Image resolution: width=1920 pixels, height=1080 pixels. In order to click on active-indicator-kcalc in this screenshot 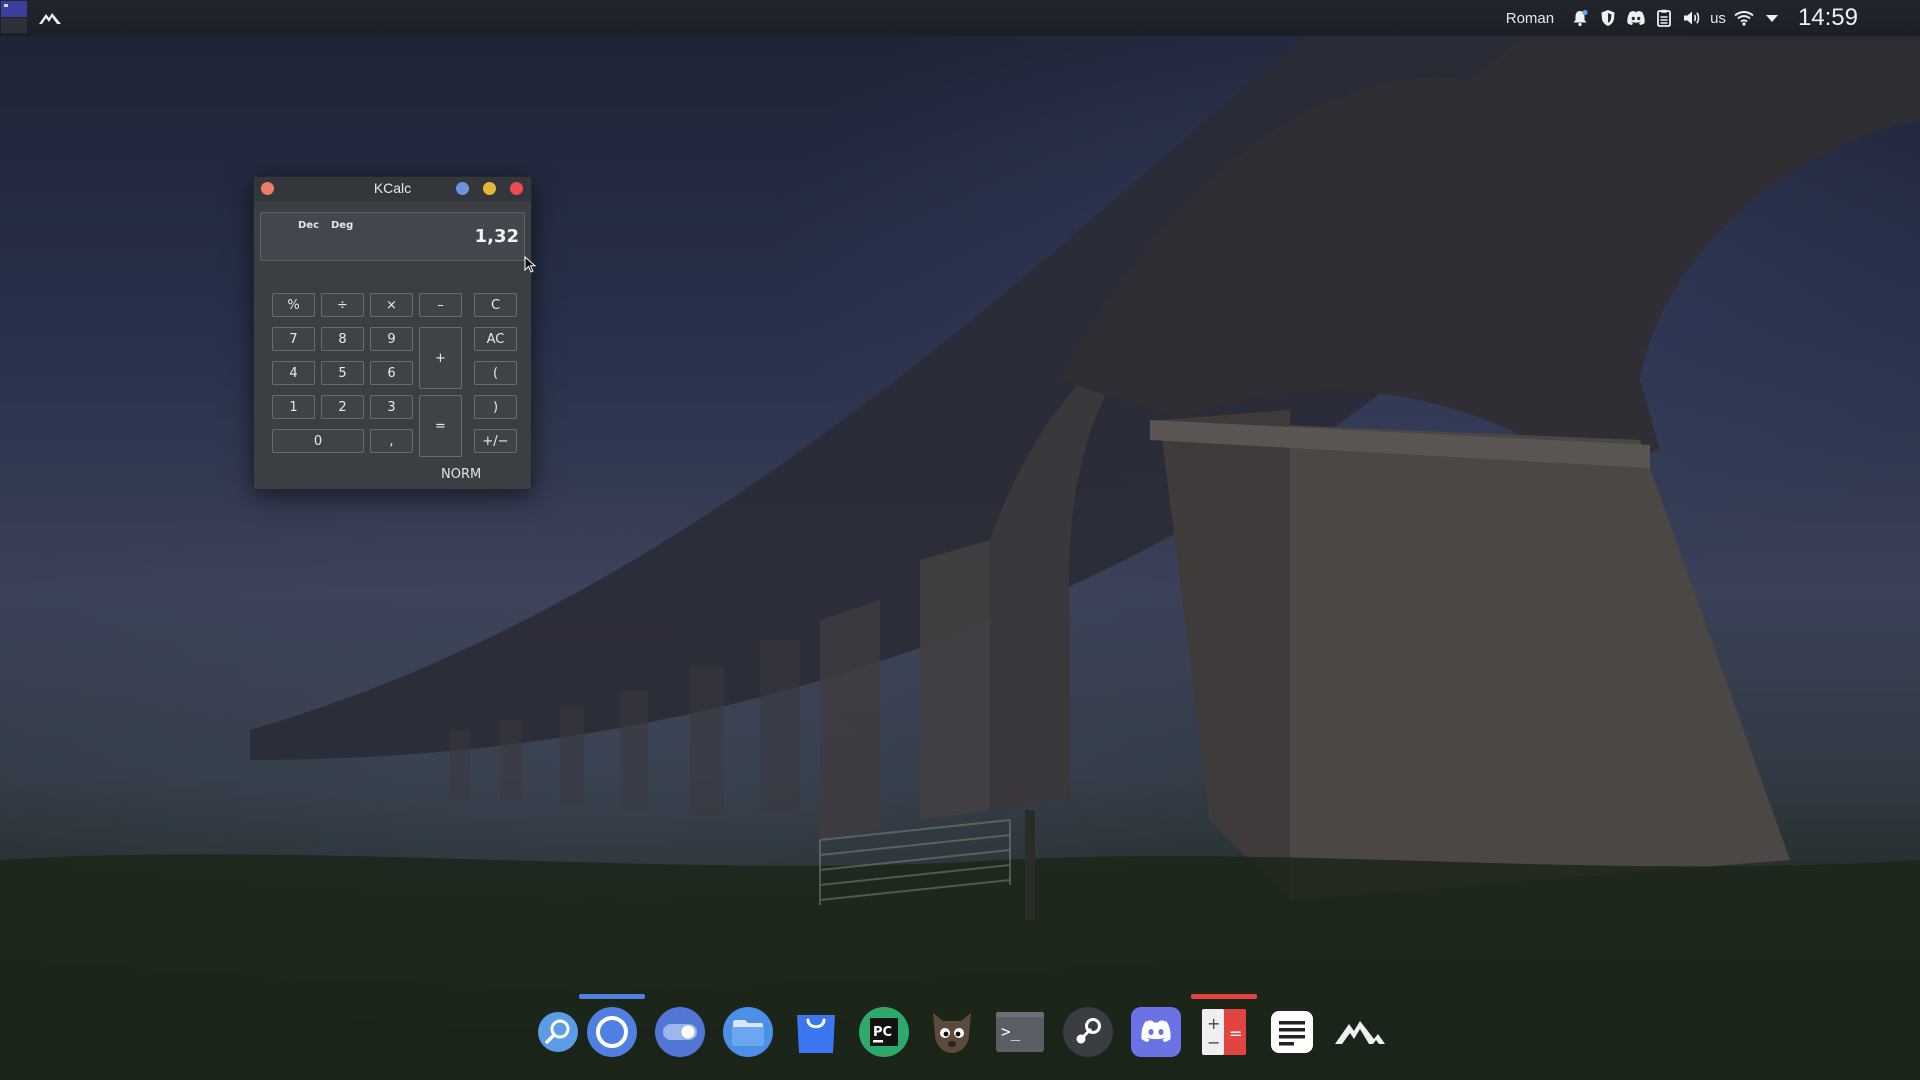, I will do `click(1224, 996)`.